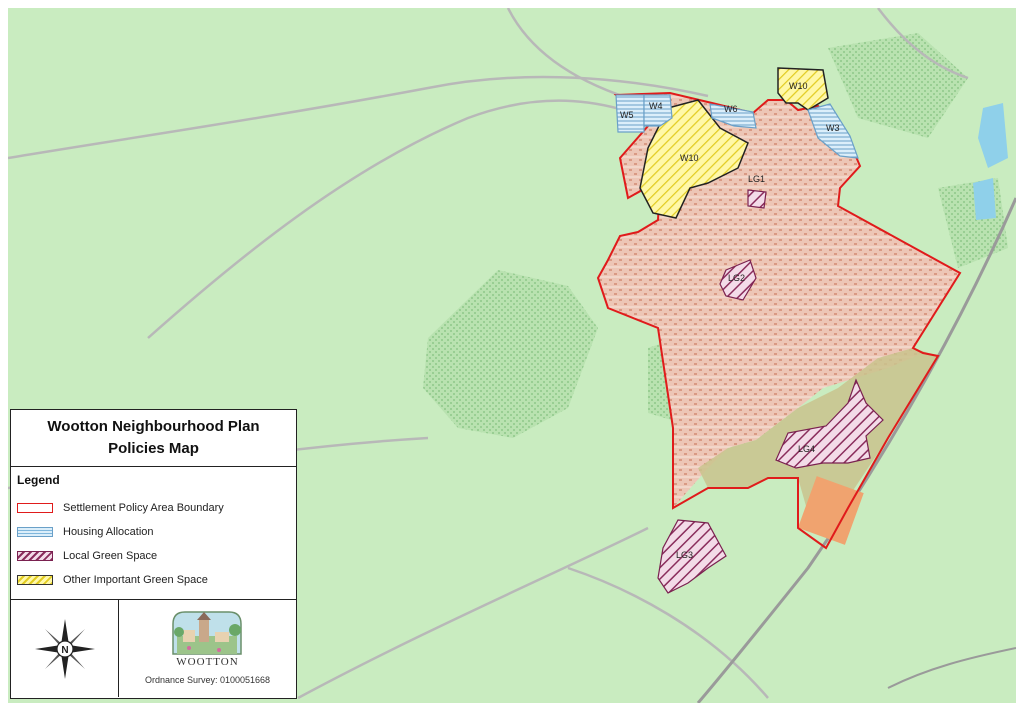 The image size is (1024, 711). What do you see at coordinates (35, 580) in the screenshot?
I see `other-green-space-swatch` at bounding box center [35, 580].